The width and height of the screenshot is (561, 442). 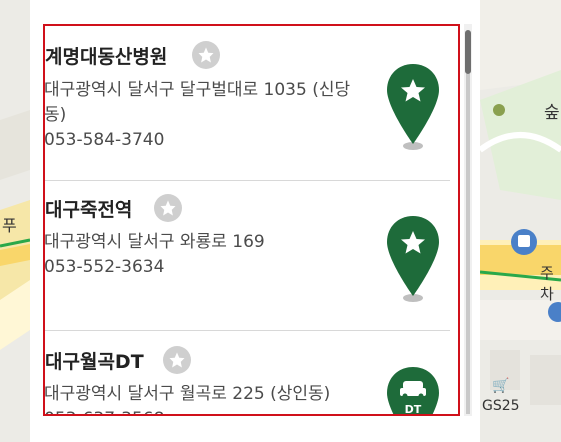 What do you see at coordinates (106, 55) in the screenshot?
I see `store-name: 계명대동산병원` at bounding box center [106, 55].